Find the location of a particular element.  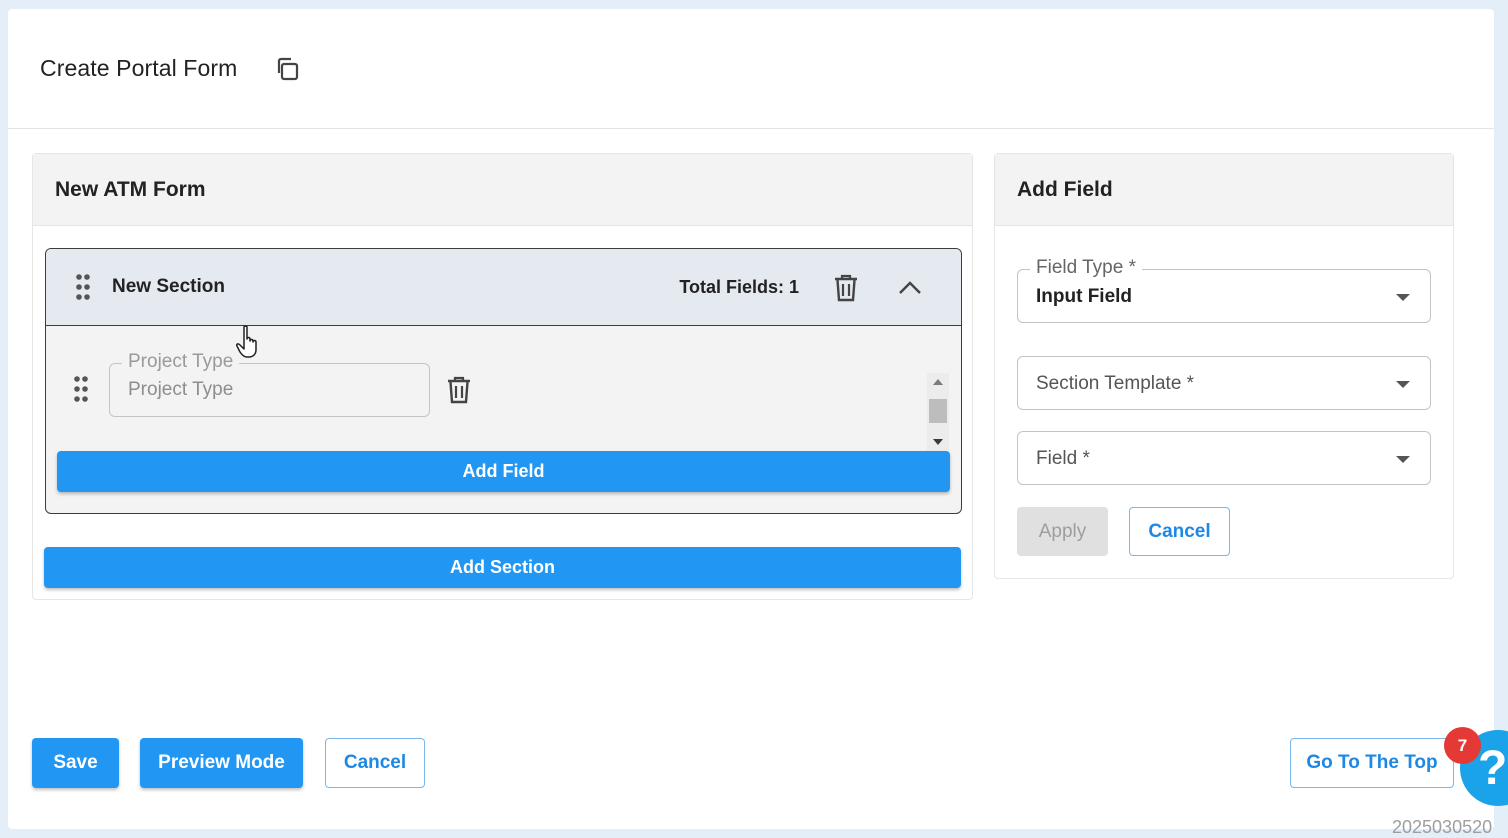

scroll-thumb is located at coordinates (938, 411).